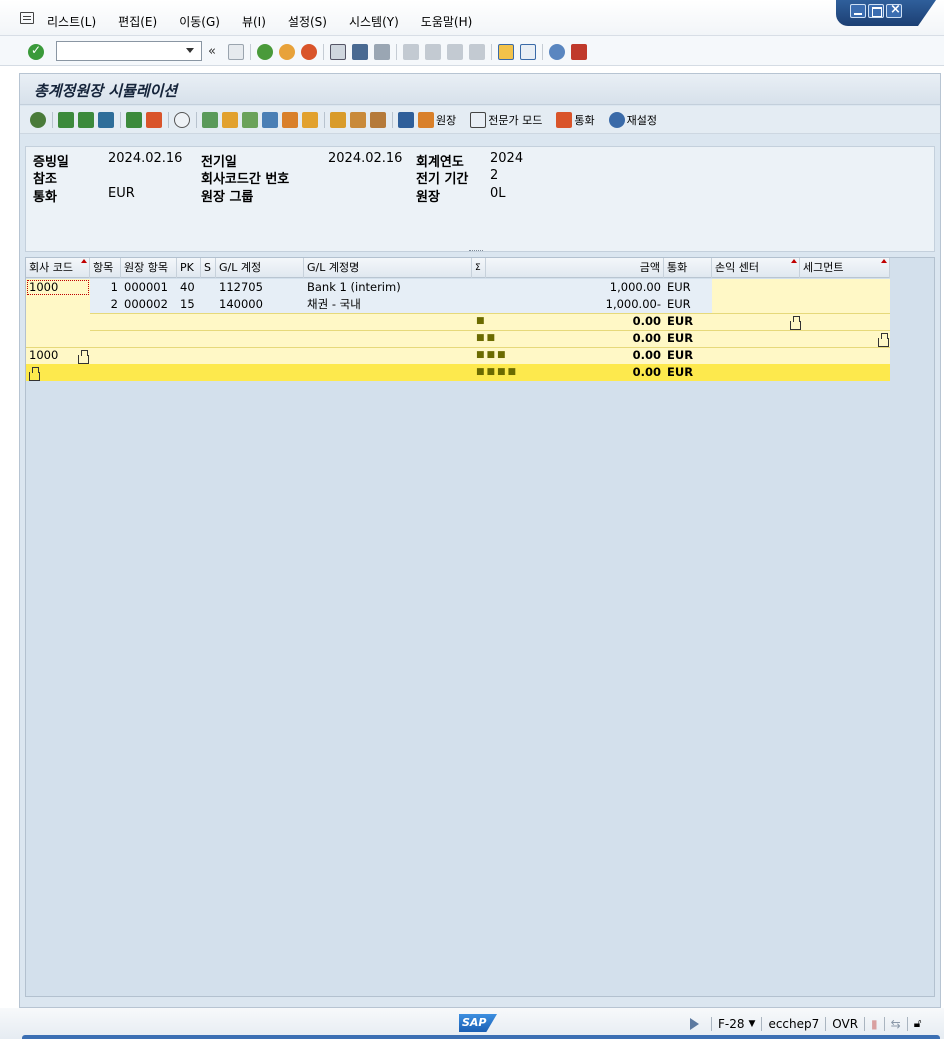  Describe the element at coordinates (149, 287) in the screenshot. I see `cell-ledger-item: 000001` at that location.